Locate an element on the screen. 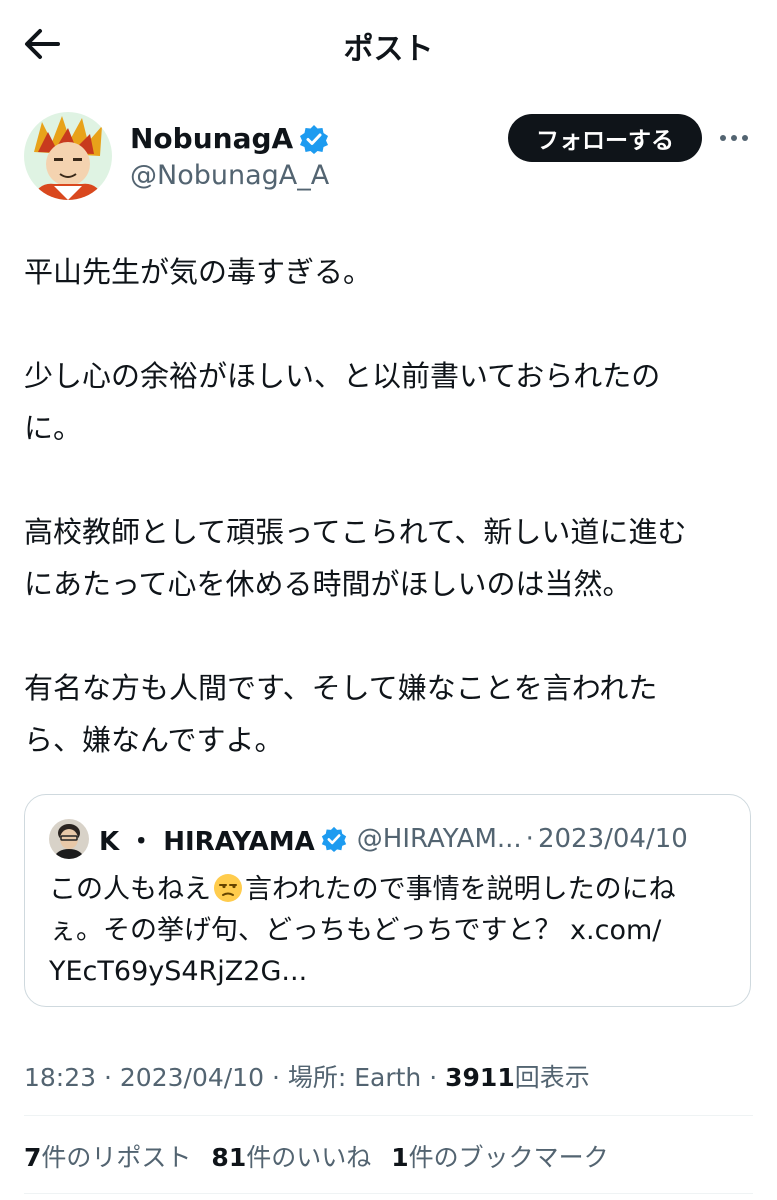  views-count: 3911 is located at coordinates (480, 1077).